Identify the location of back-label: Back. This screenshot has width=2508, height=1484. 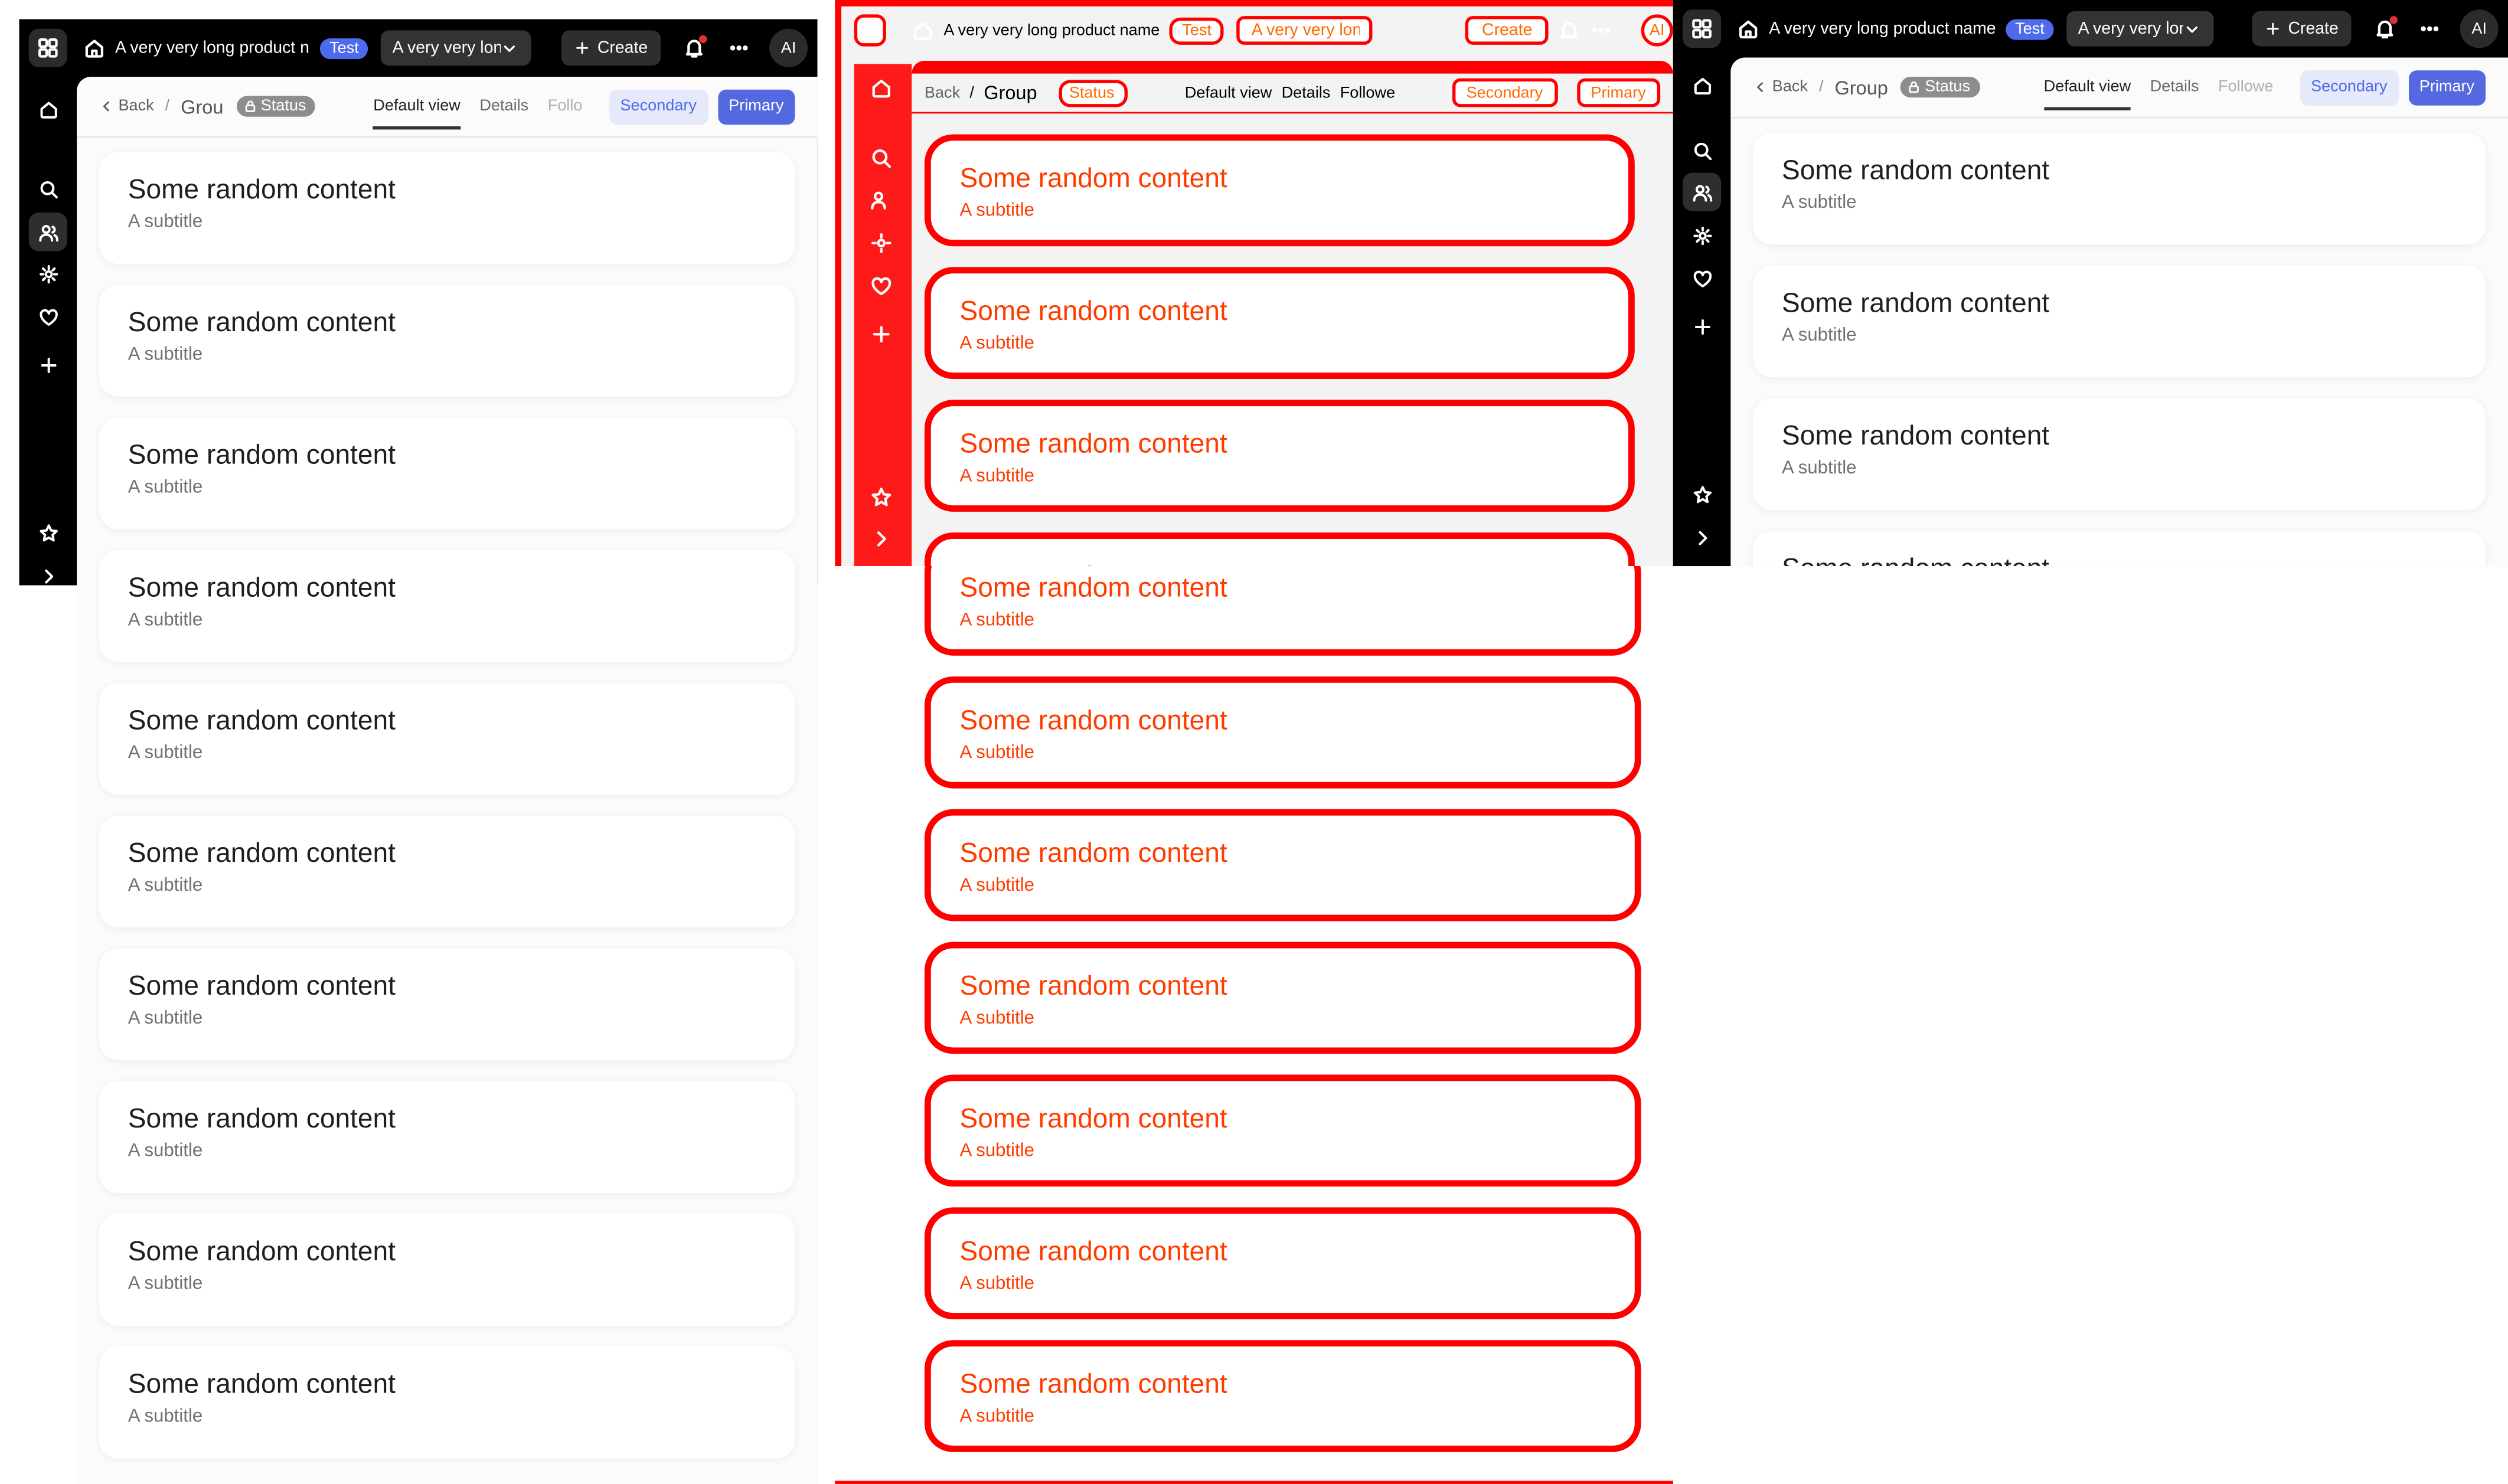
(1790, 87).